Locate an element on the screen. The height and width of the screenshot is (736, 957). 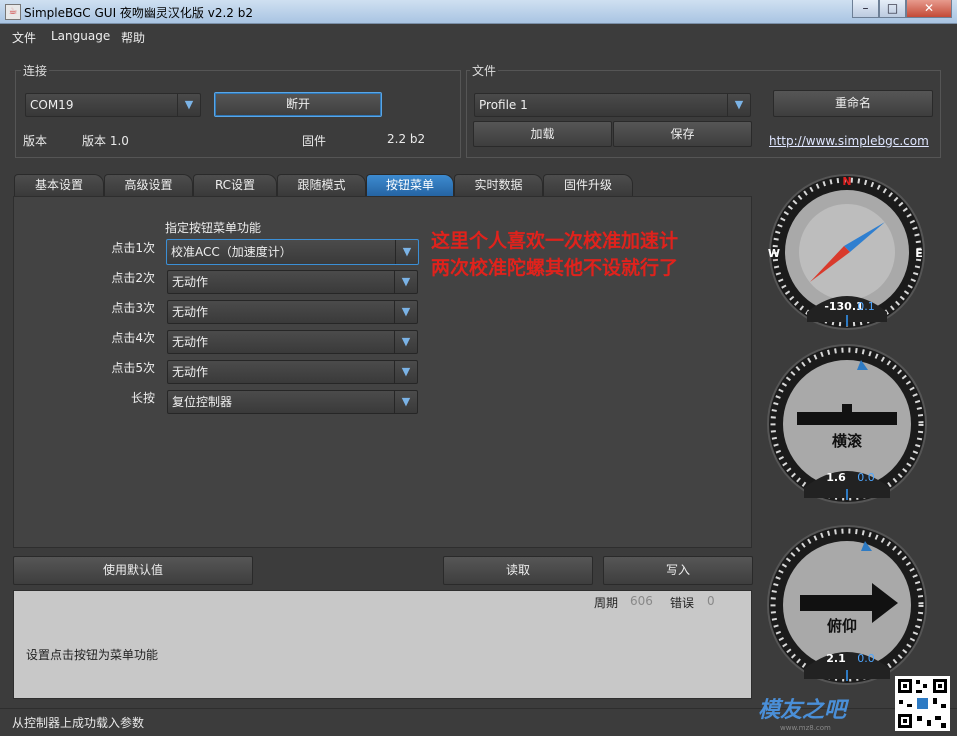
tab-advanced: 高级设置 is located at coordinates (148, 185).